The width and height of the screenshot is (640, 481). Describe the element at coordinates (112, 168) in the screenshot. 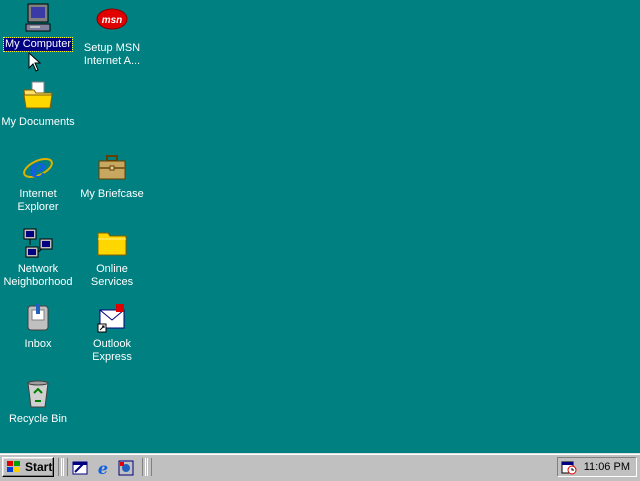

I see `briefcase-icon` at that location.